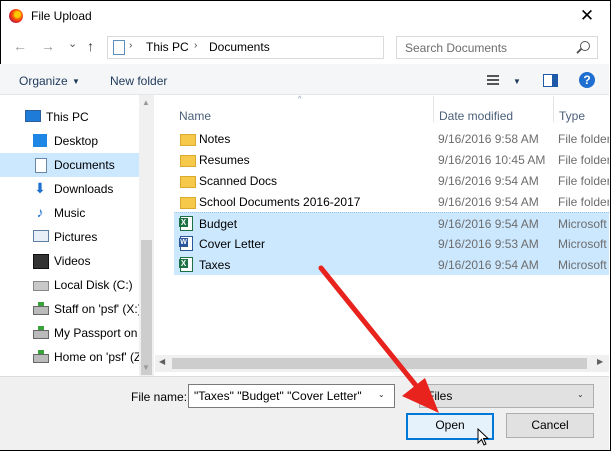 The width and height of the screenshot is (611, 451). Describe the element at coordinates (420, 395) in the screenshot. I see `annotation-arrow-head` at that location.